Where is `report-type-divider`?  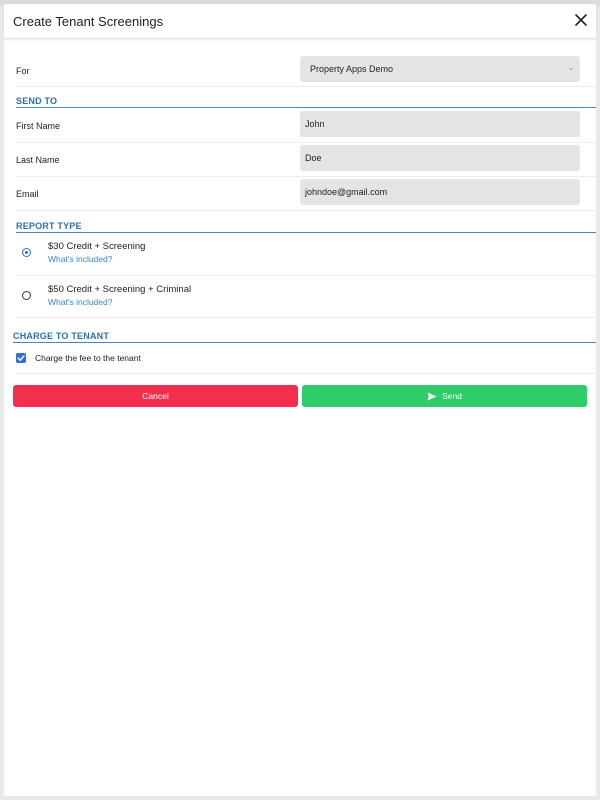
report-type-divider is located at coordinates (306, 232).